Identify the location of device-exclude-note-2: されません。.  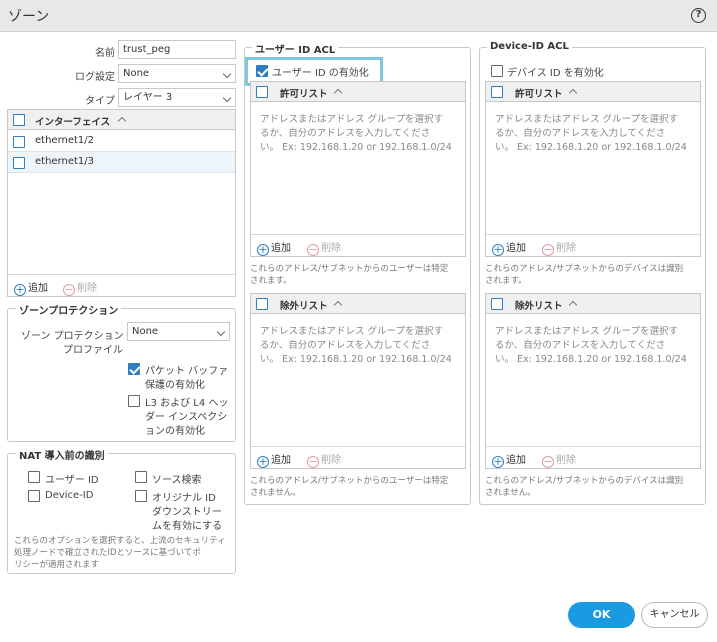
(510, 493).